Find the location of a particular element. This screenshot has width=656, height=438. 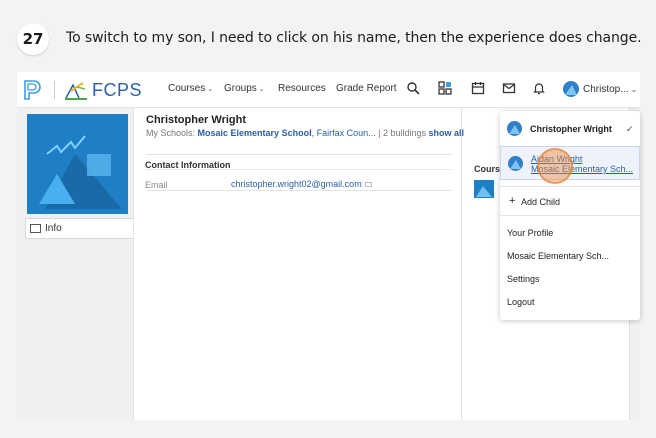

menu-logout: Logout is located at coordinates (570, 304).